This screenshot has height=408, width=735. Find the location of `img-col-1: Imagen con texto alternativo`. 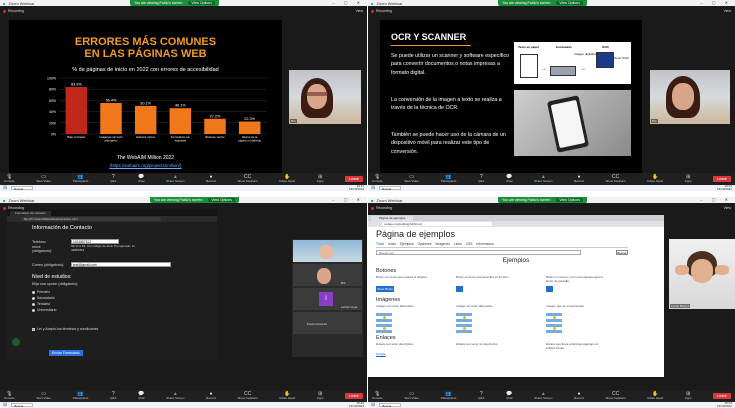

img-col-1: Imagen con texto alternativo is located at coordinates (395, 306).